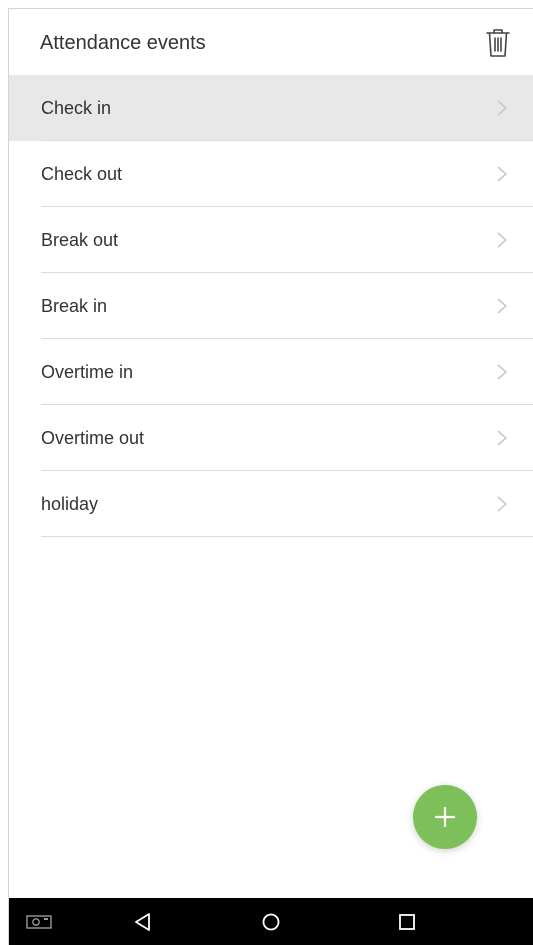 This screenshot has height=945, width=533. Describe the element at coordinates (271, 372) in the screenshot. I see `list-item-overtime-in: Overtime in` at that location.